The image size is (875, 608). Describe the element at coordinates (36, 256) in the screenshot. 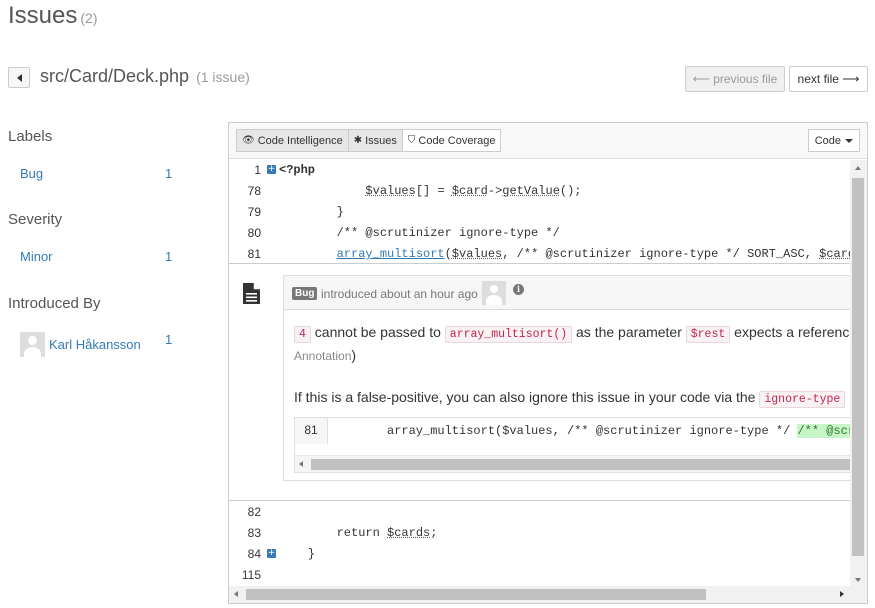

I see `severity-filter-minor: Minor` at that location.